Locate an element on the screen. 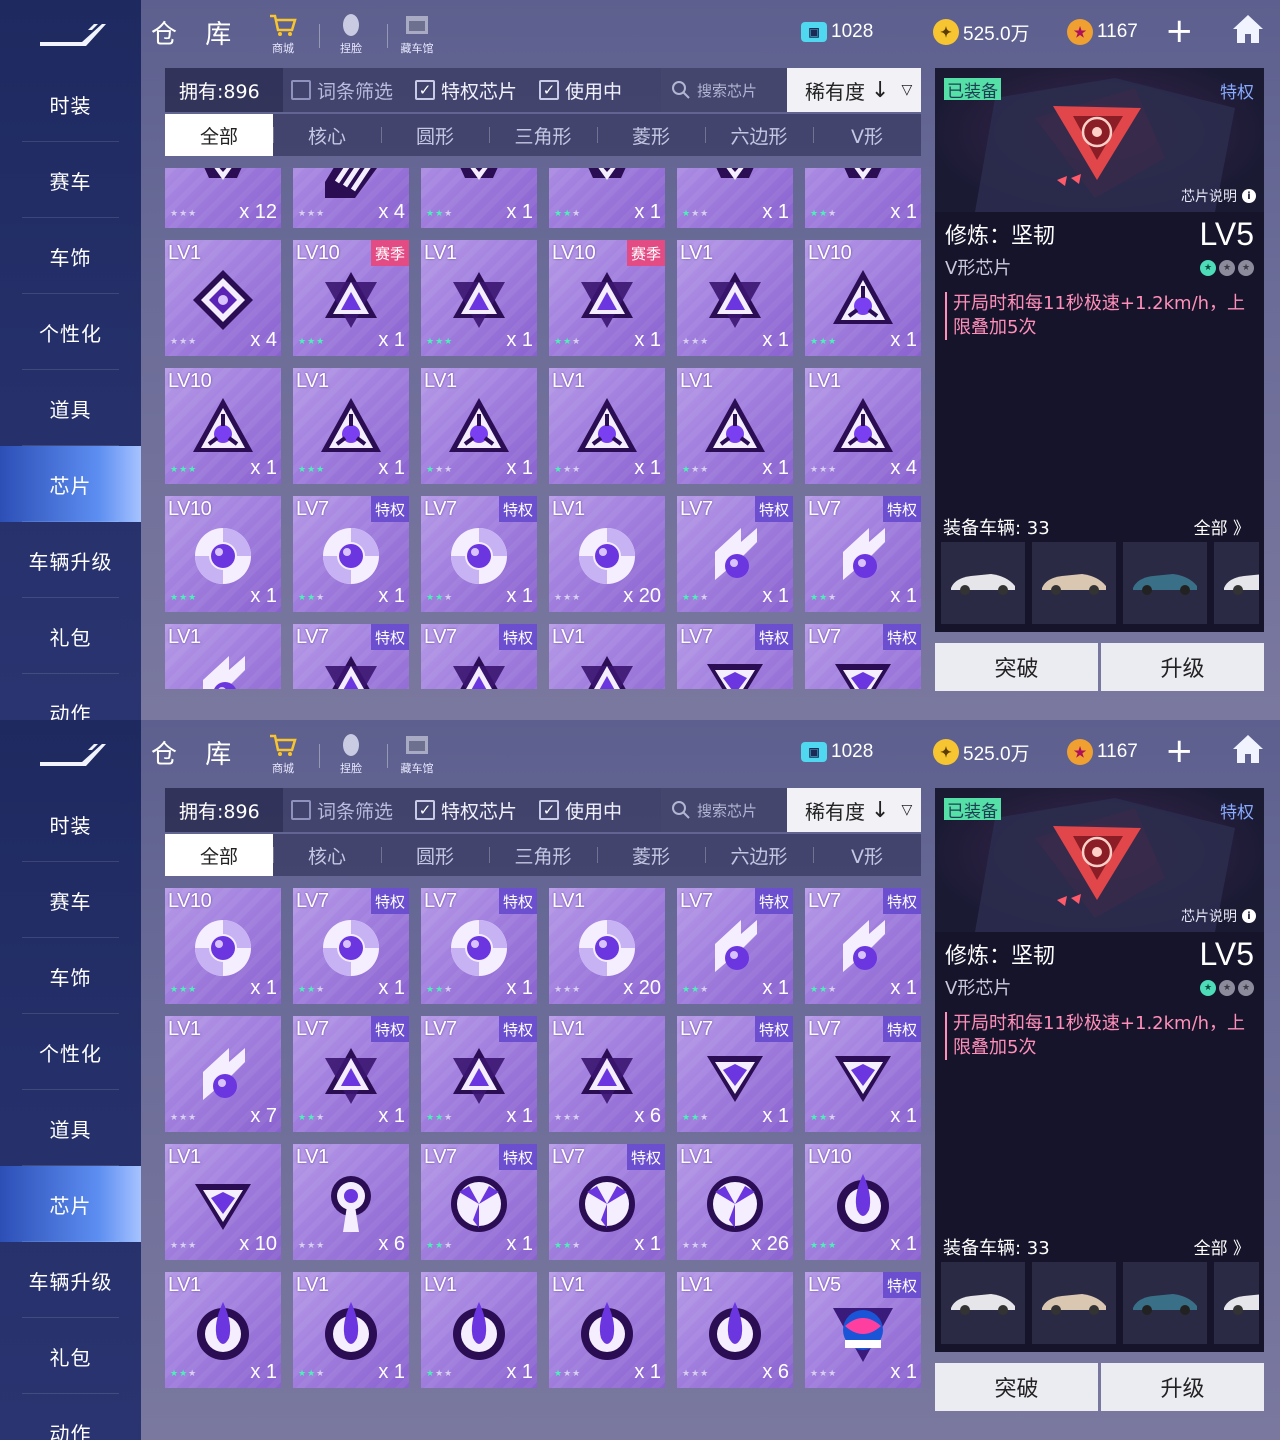 The height and width of the screenshot is (1440, 1280). view-all-vehicles-link: 全部 》 is located at coordinates (1222, 526).